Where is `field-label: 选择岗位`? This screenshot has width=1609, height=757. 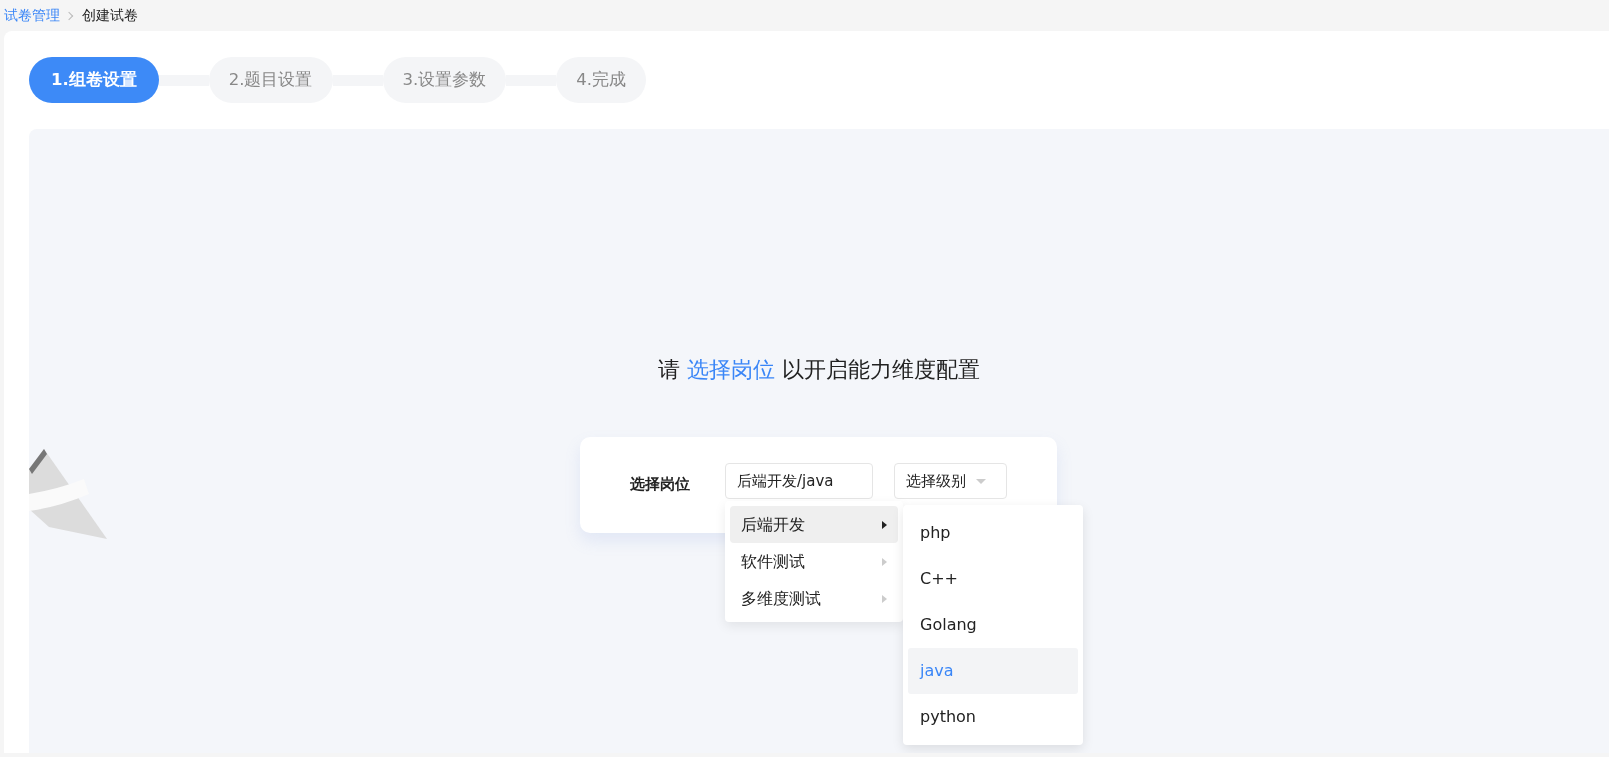 field-label: 选择岗位 is located at coordinates (660, 484).